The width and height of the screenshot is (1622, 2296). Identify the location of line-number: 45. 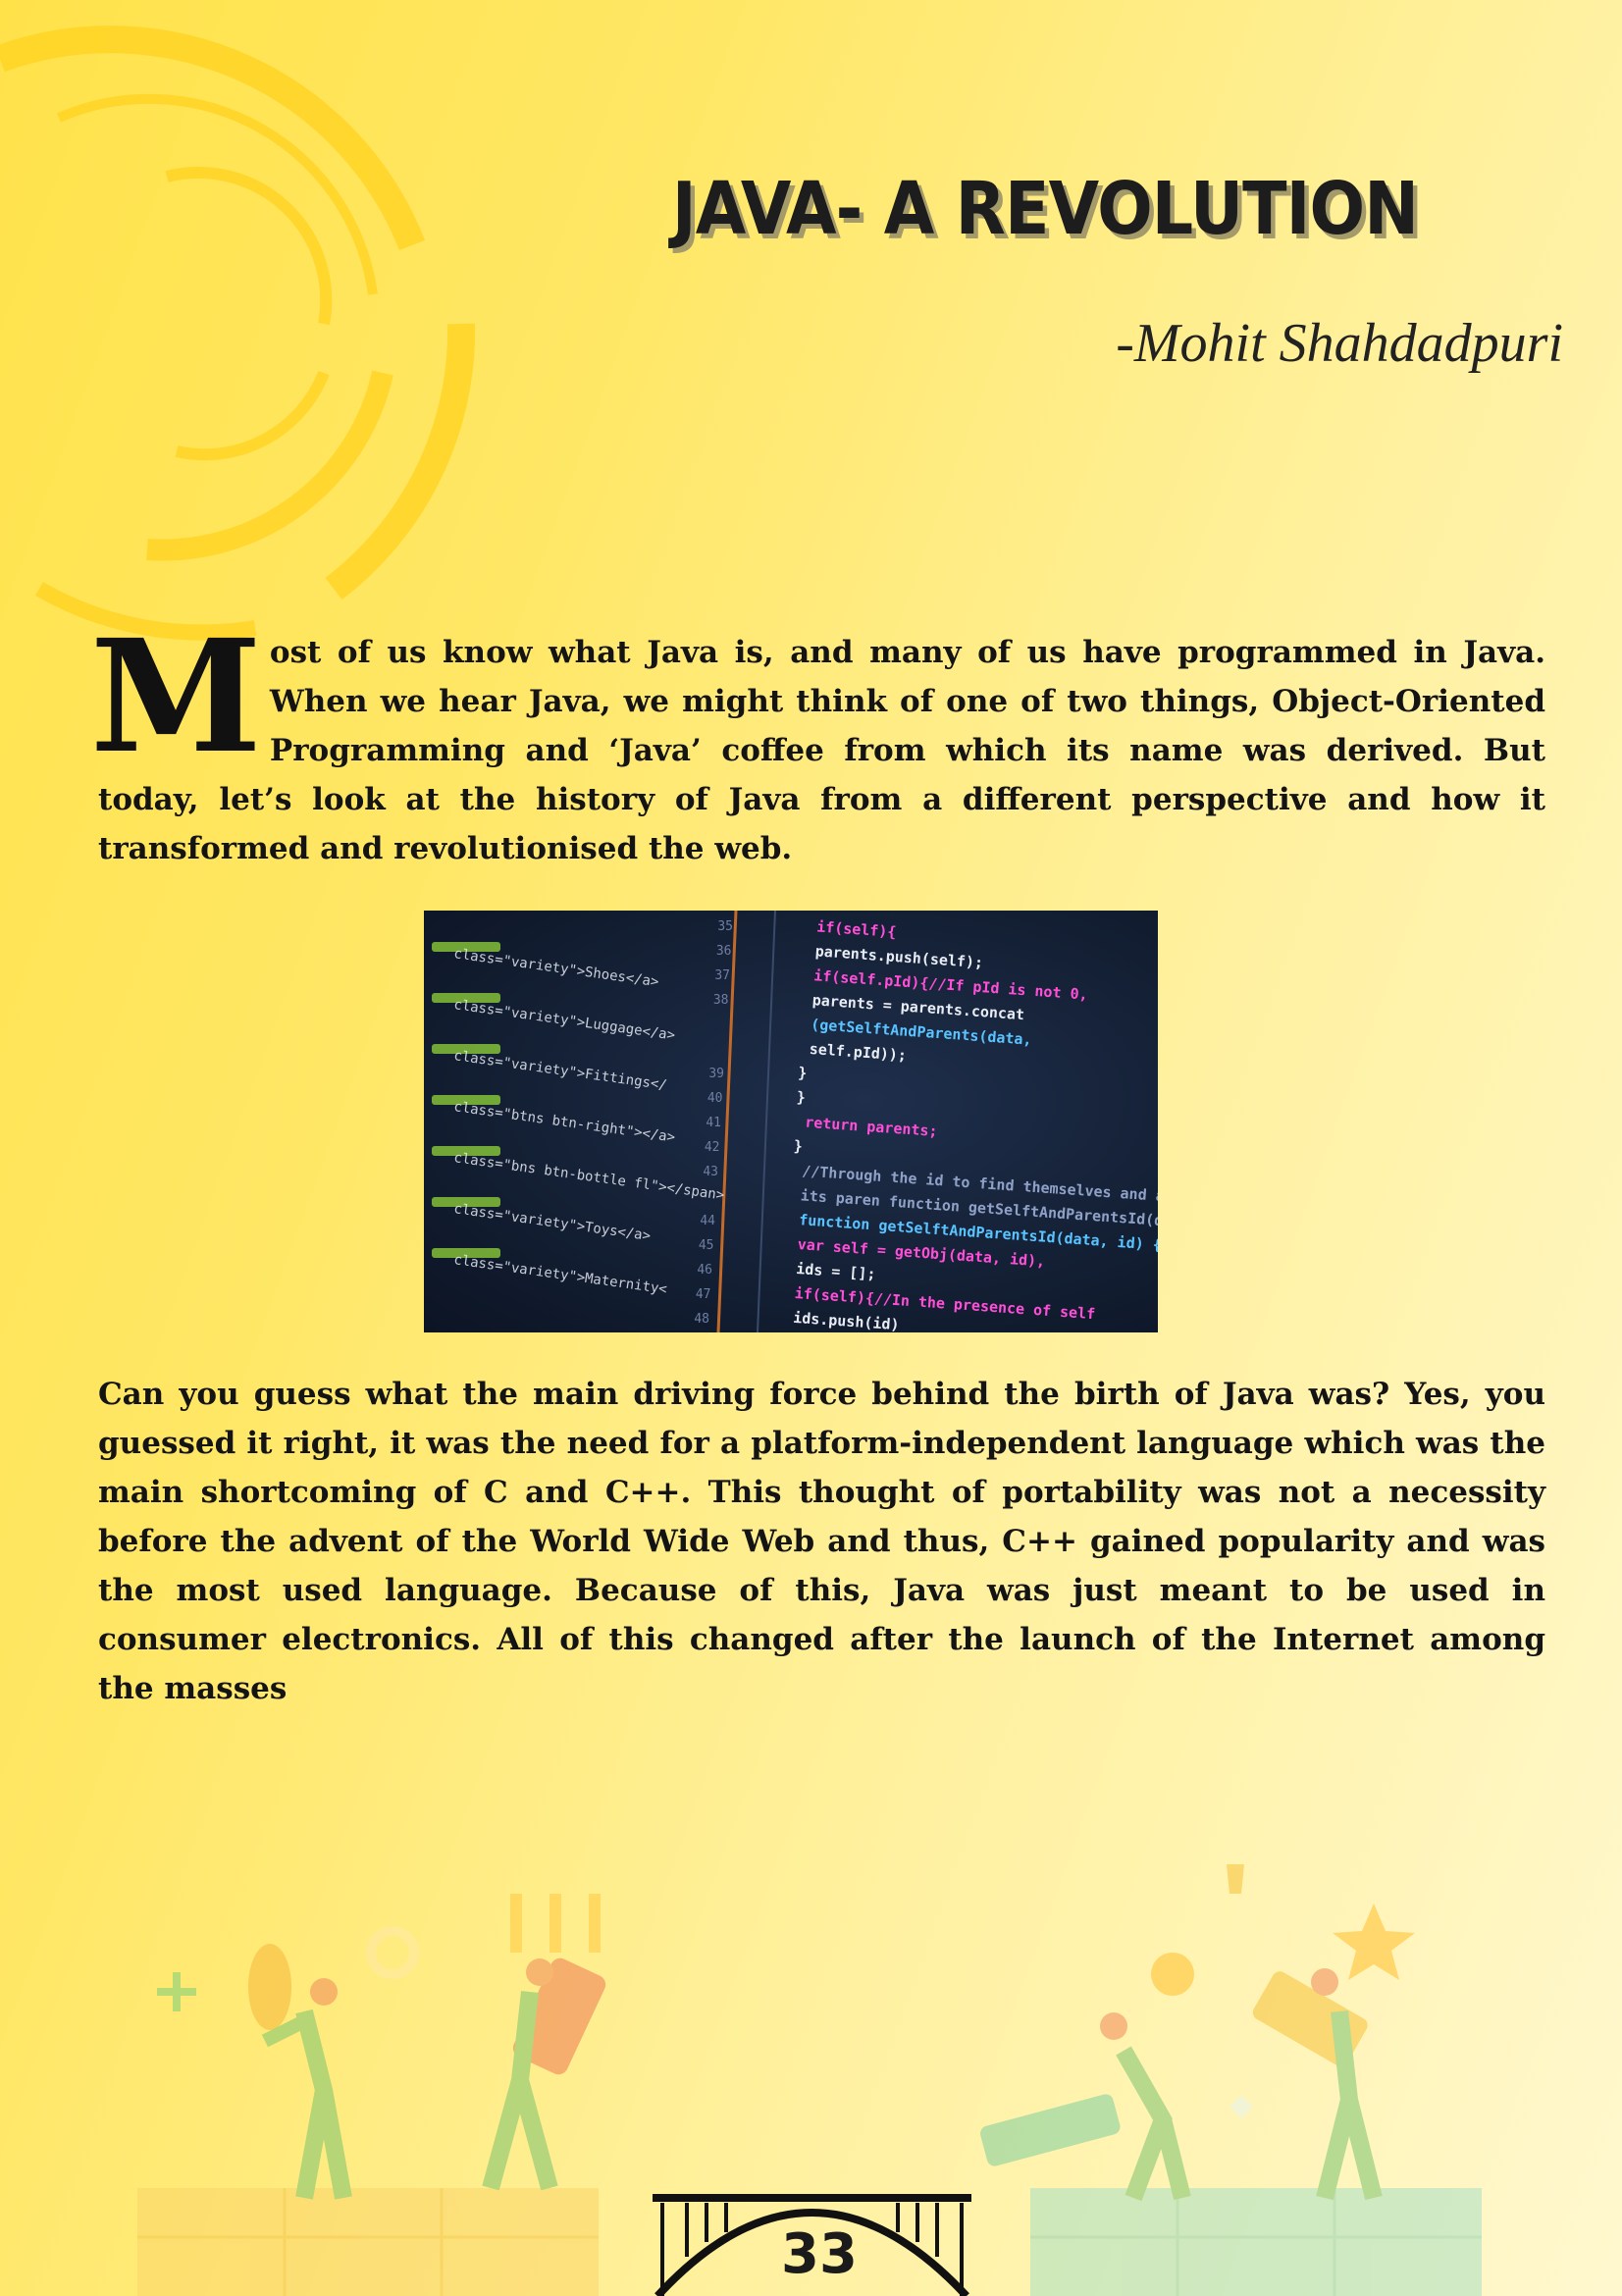
(706, 1245).